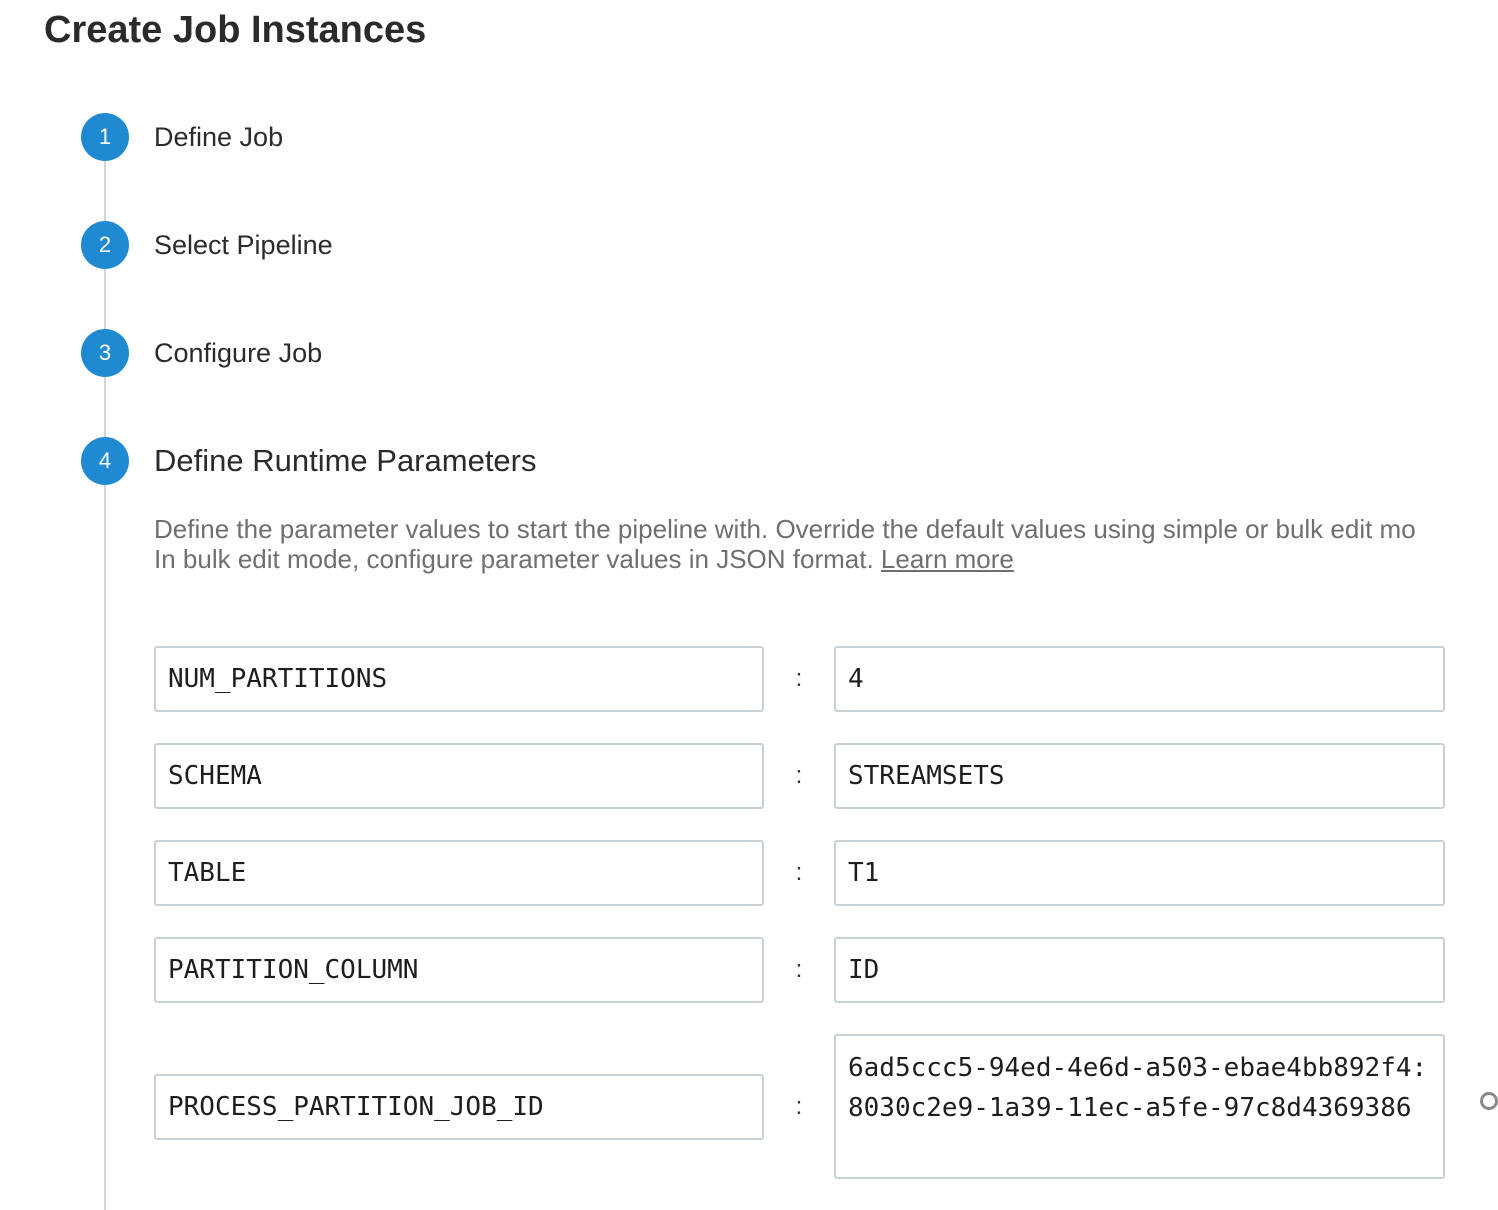 This screenshot has height=1210, width=1498. I want to click on learn-more-link: Learn more, so click(947, 559).